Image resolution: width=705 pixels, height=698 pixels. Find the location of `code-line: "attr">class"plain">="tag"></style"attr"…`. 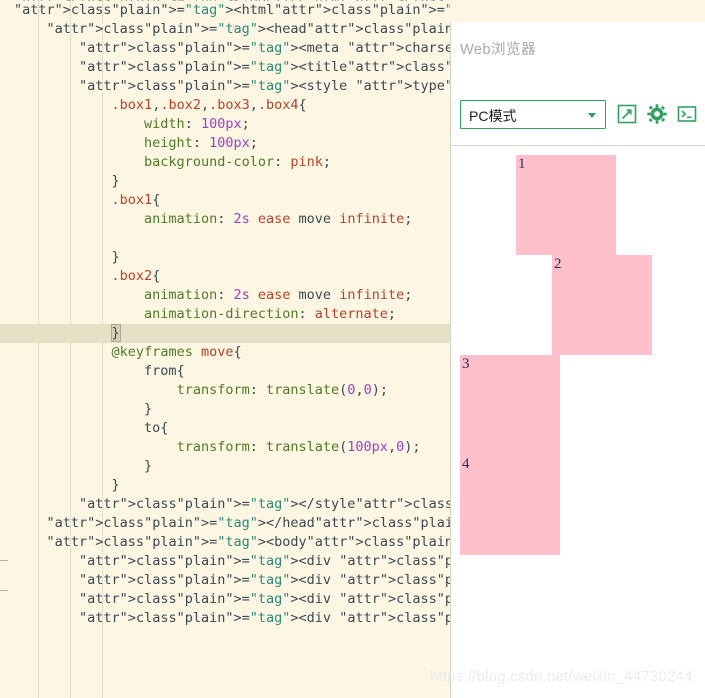

code-line: "attr">class"plain">="tag"></style"attr"… is located at coordinates (225, 504).